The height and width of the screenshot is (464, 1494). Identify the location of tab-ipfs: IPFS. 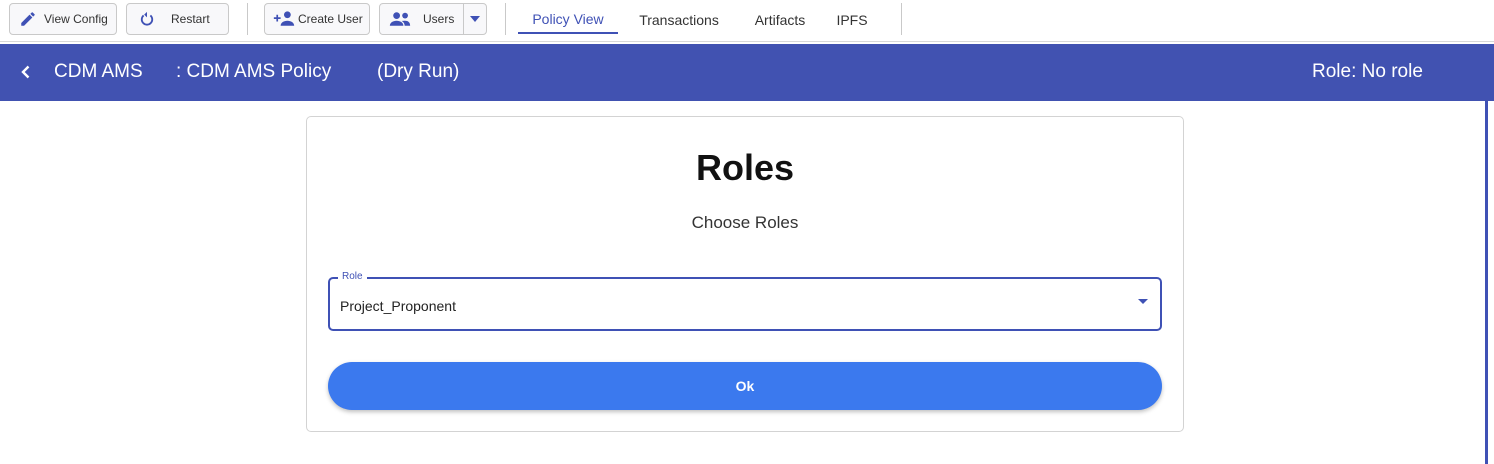
(852, 20).